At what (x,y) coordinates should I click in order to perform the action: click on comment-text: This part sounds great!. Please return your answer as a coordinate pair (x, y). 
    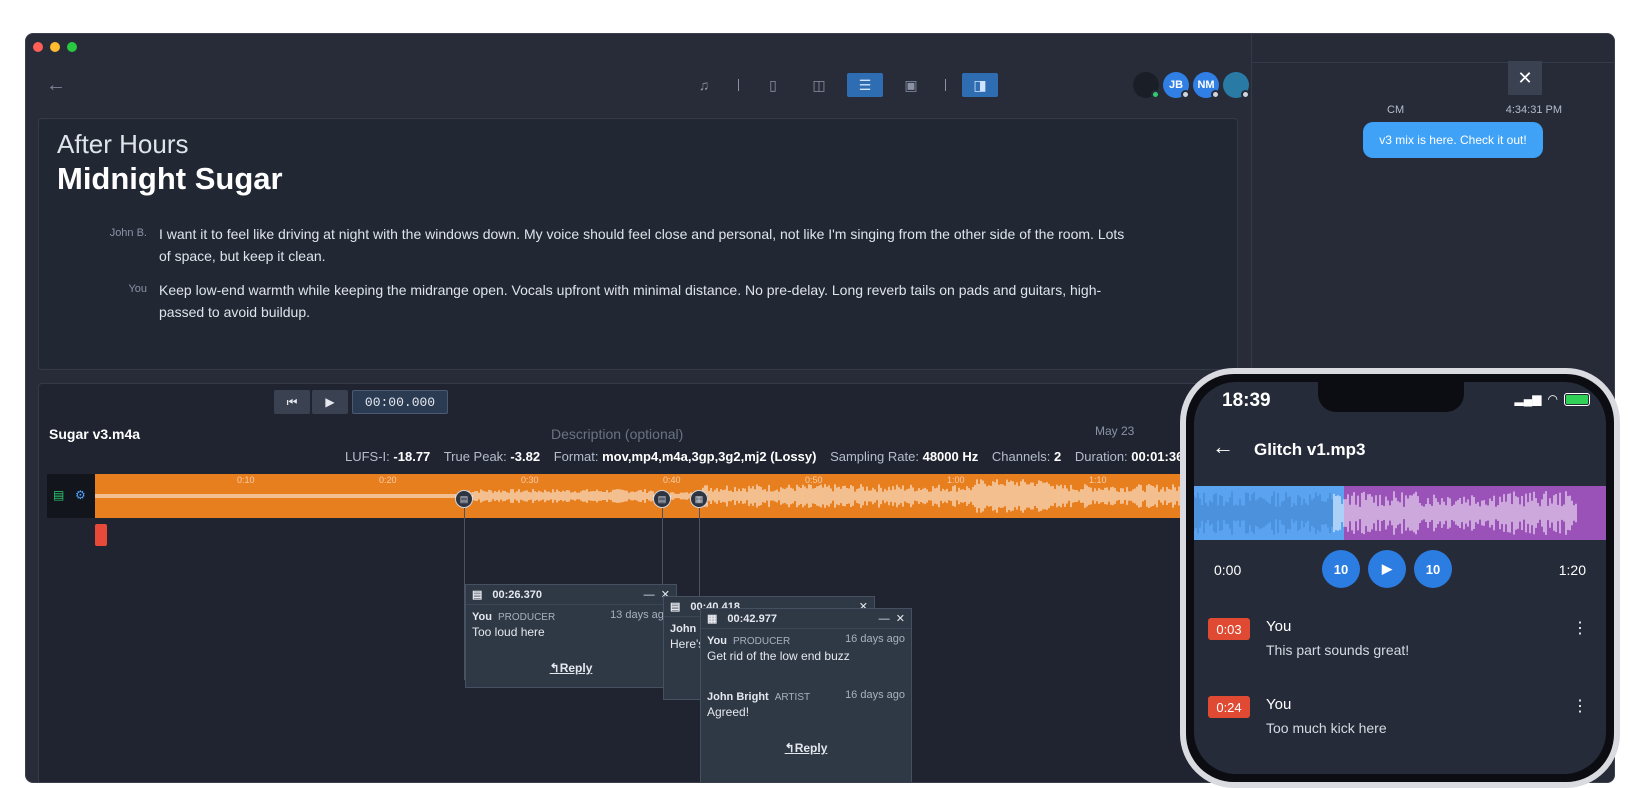
    Looking at the image, I should click on (1338, 650).